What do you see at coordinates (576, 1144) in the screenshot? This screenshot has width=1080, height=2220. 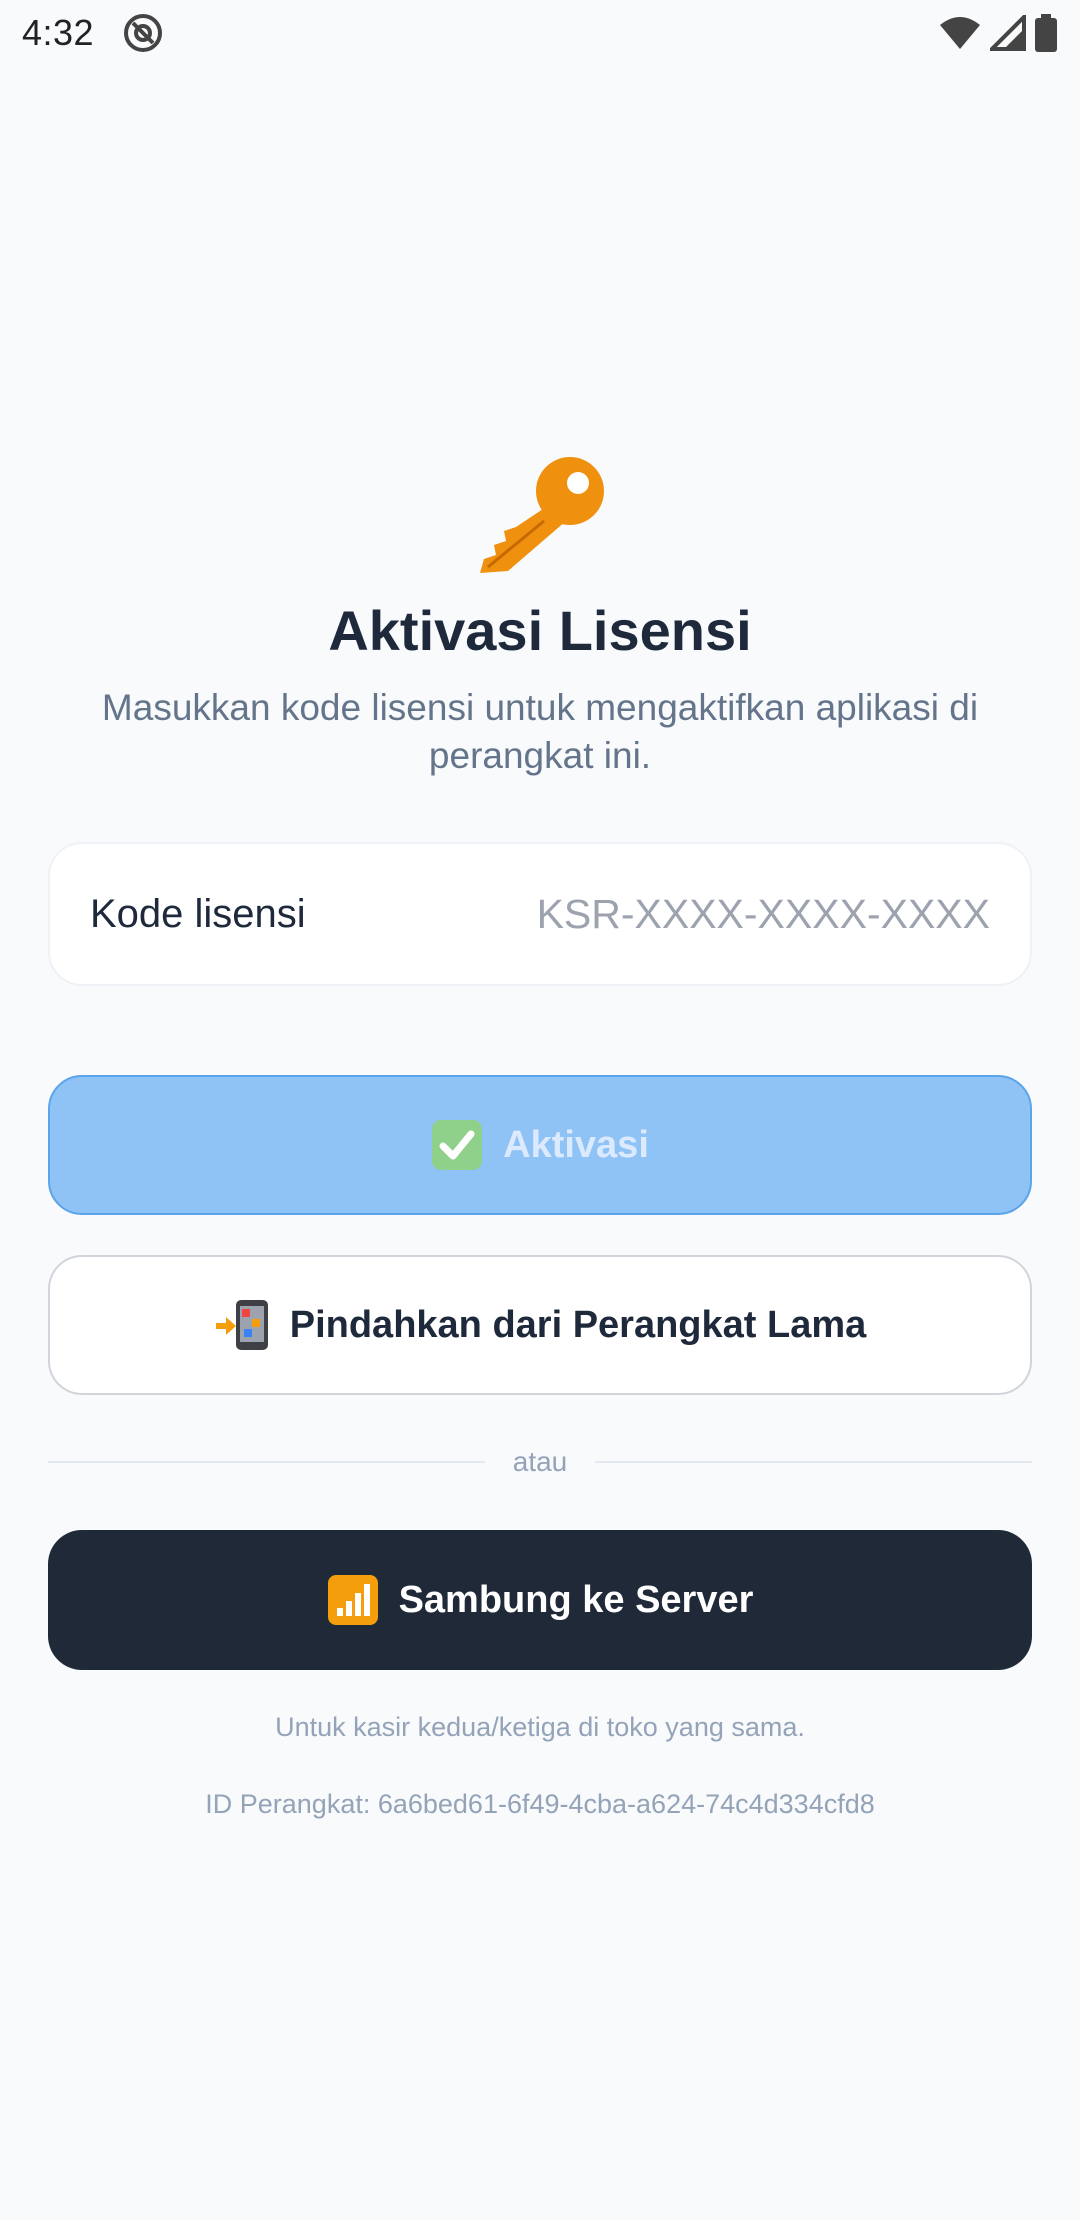 I see `activate-button-label: Aktivasi` at bounding box center [576, 1144].